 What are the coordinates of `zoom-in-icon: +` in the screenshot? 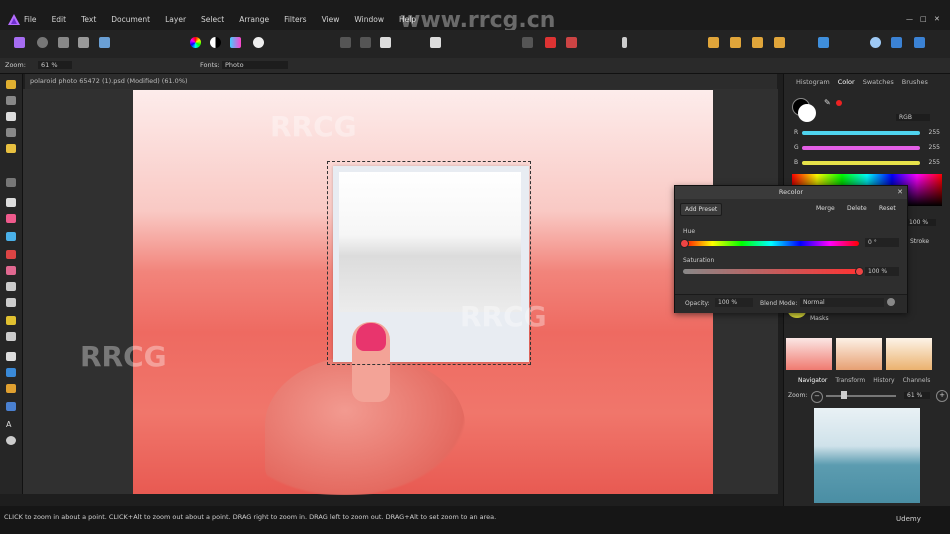 It's located at (942, 396).